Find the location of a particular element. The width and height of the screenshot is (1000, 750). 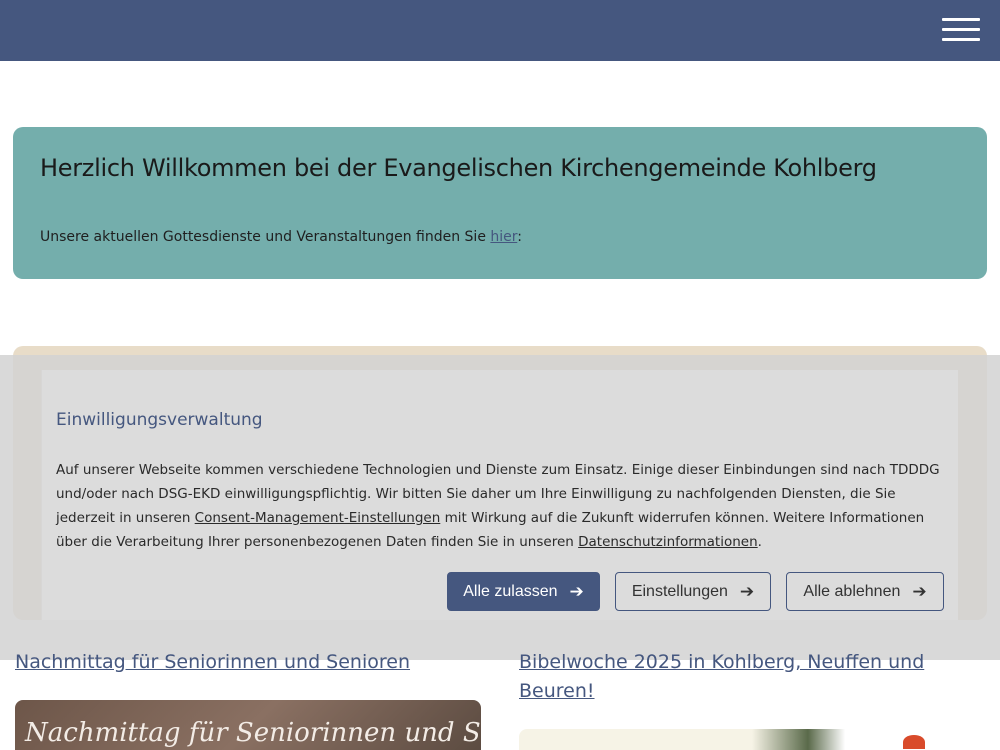

settings-button: Einstellungen ➔ is located at coordinates (693, 591).